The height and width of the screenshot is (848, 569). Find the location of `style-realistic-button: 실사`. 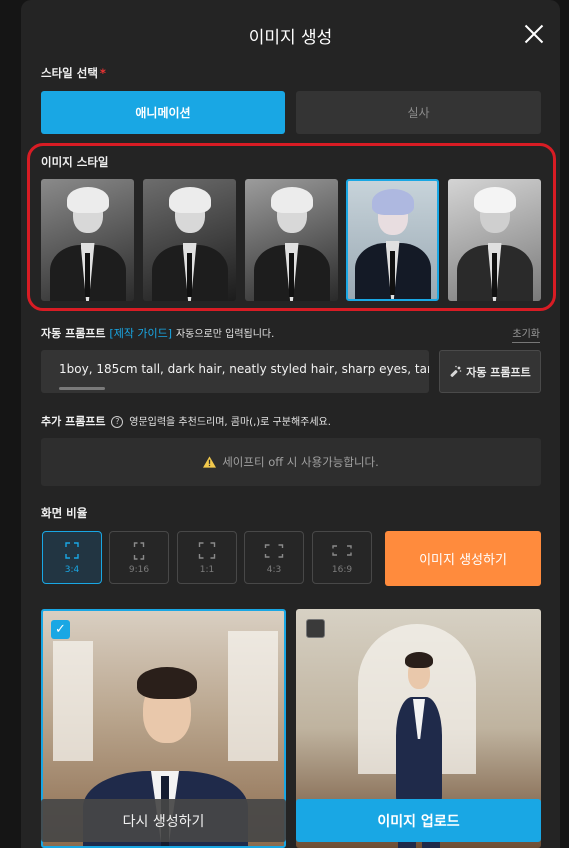

style-realistic-button: 실사 is located at coordinates (418, 112).